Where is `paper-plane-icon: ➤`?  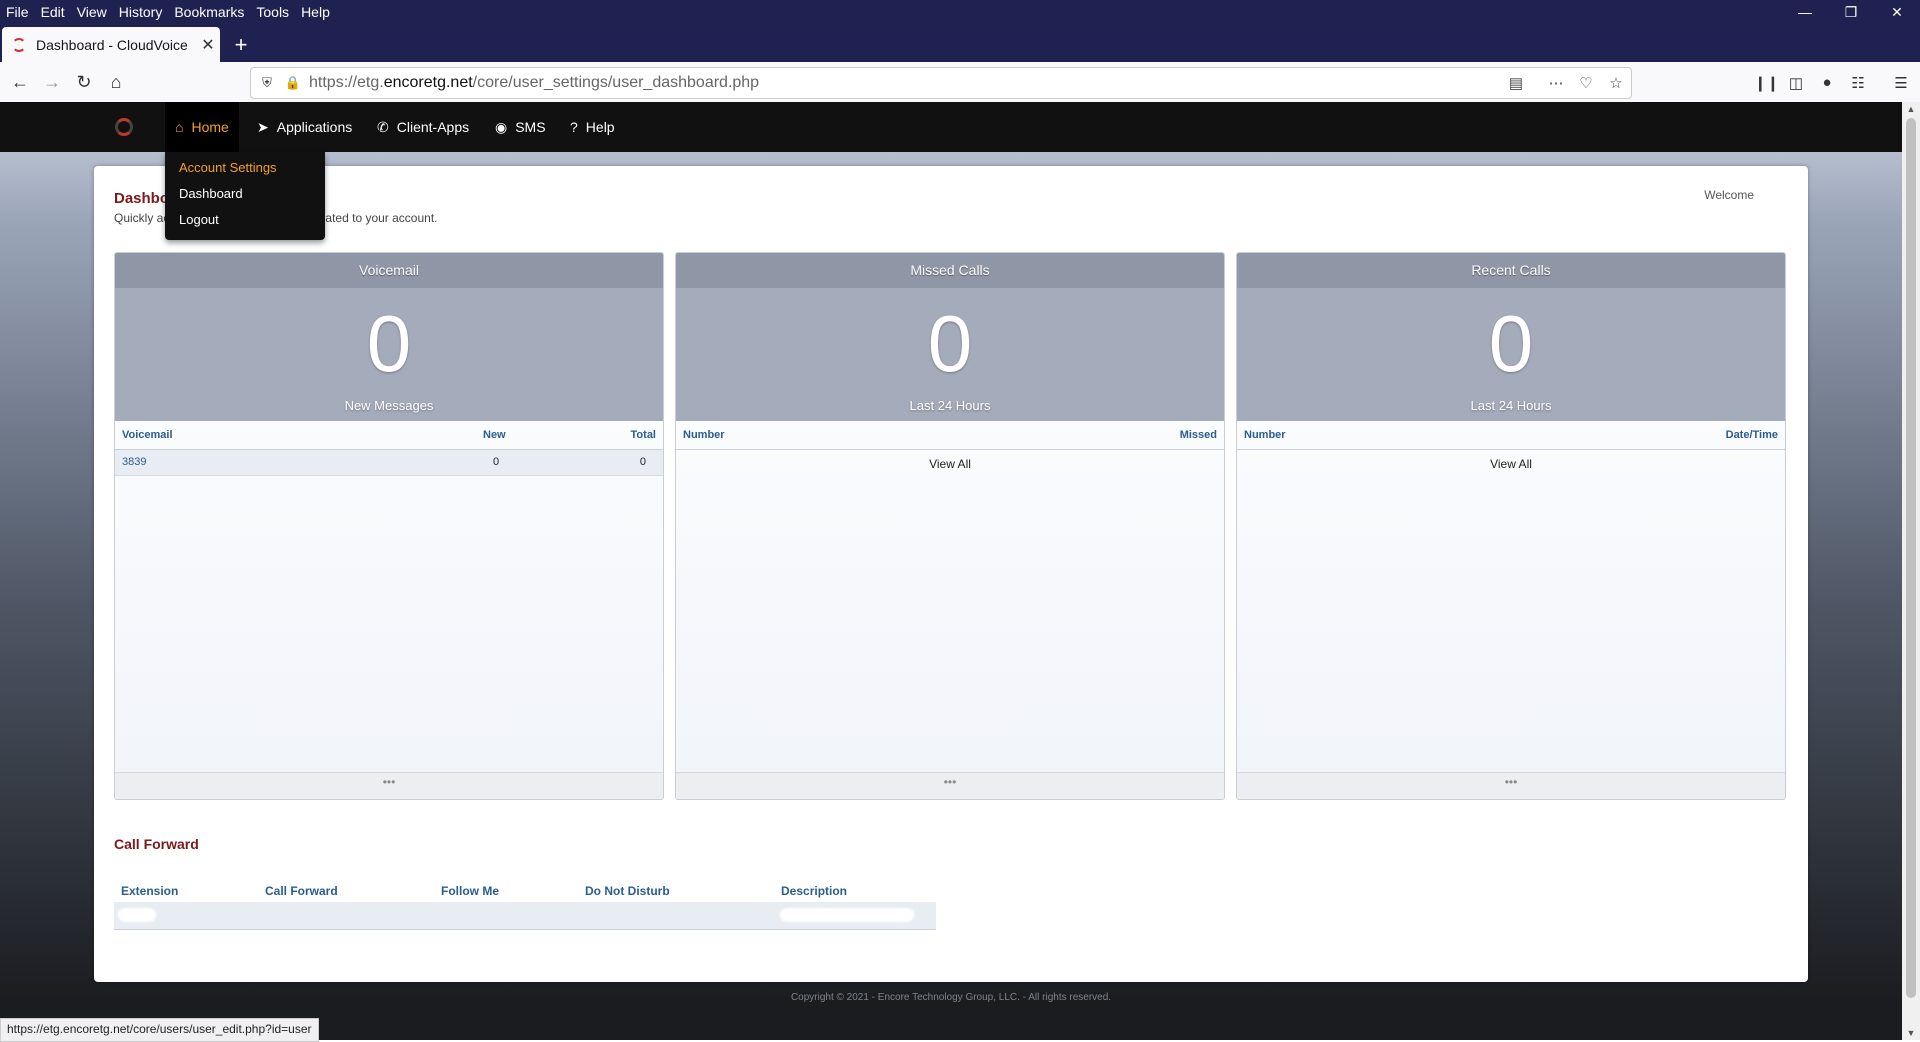
paper-plane-icon: ➤ is located at coordinates (263, 126).